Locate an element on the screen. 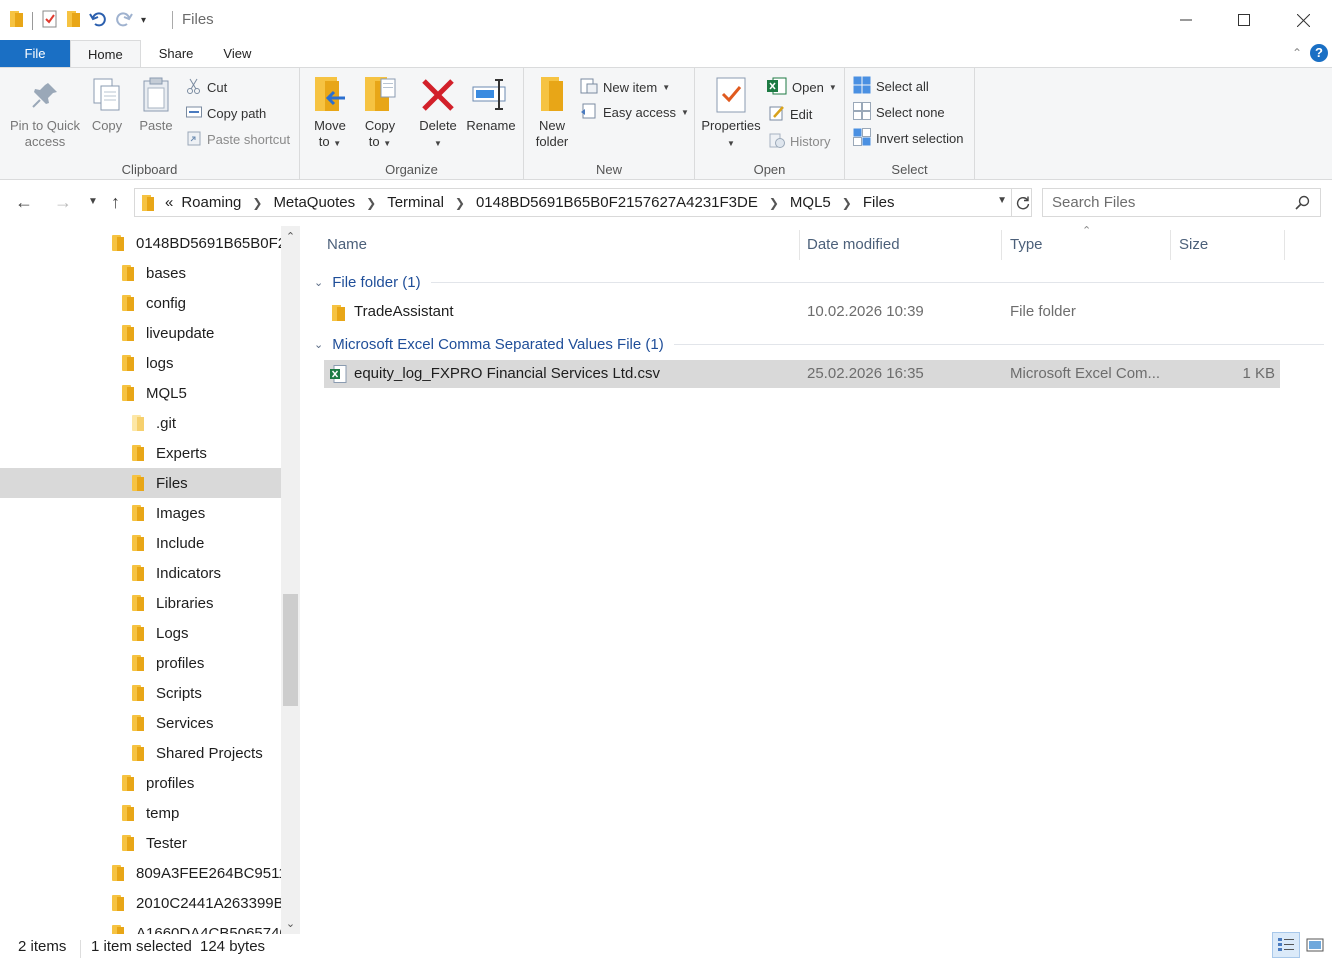  tree-item: Include is located at coordinates (140, 543).